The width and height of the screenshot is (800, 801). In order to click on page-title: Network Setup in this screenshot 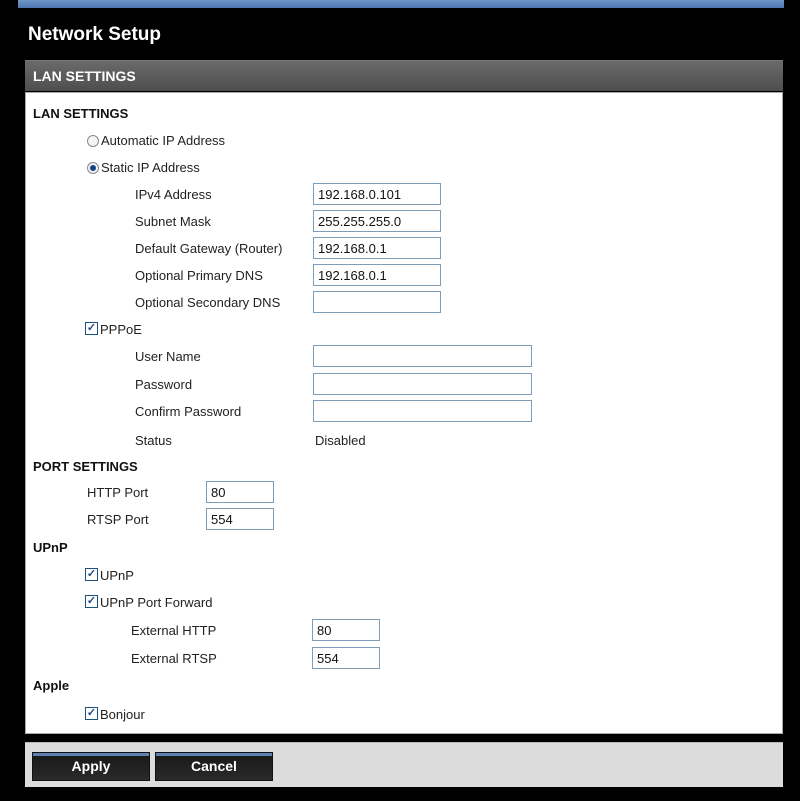, I will do `click(95, 34)`.